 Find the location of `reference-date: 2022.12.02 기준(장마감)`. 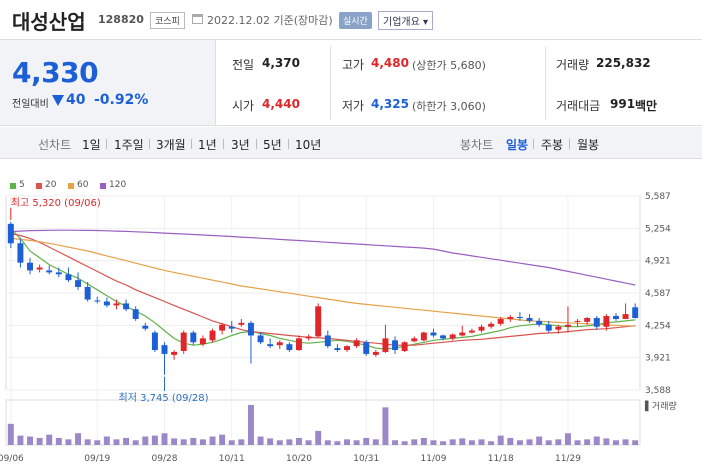

reference-date: 2022.12.02 기준(장마감) is located at coordinates (270, 20).